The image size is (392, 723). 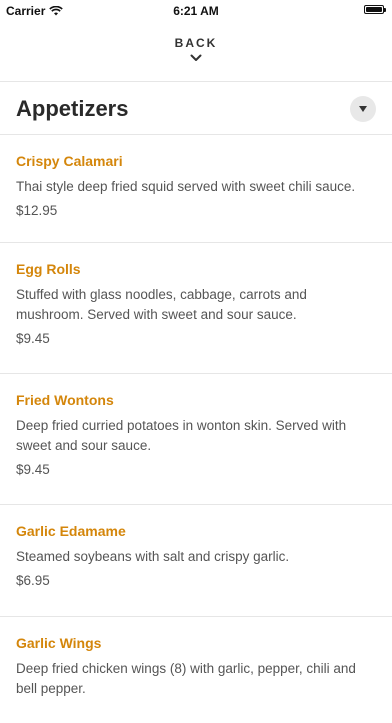 I want to click on back-label: BACK, so click(x=196, y=43).